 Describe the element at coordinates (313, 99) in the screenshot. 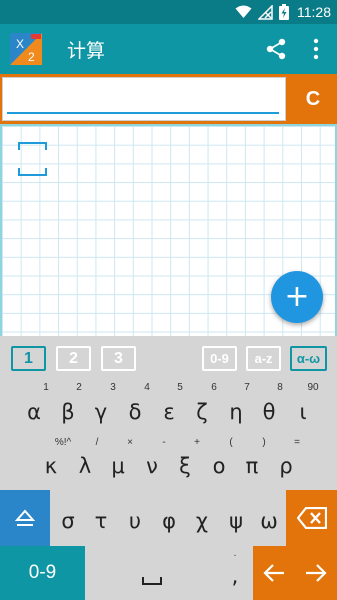

I see `clear-button: C` at that location.